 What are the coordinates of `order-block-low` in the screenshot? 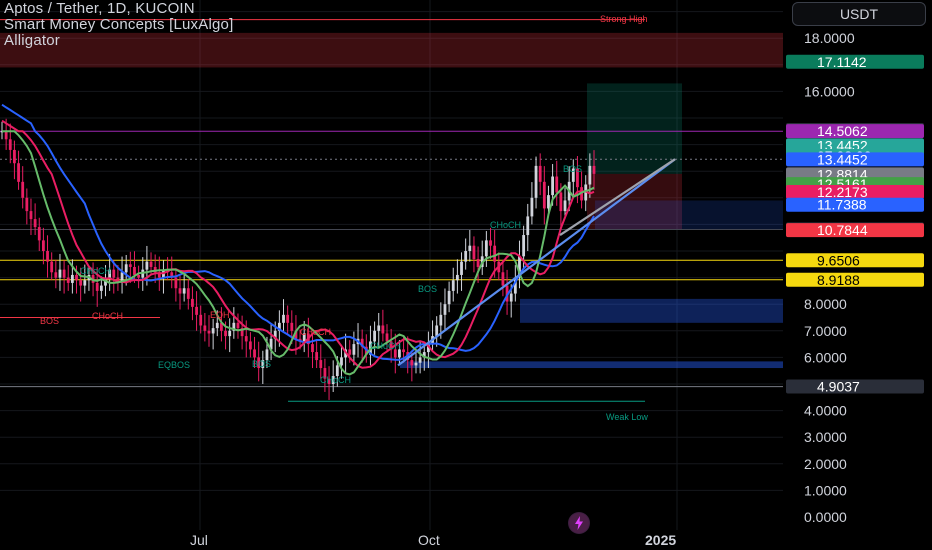 It's located at (591, 365).